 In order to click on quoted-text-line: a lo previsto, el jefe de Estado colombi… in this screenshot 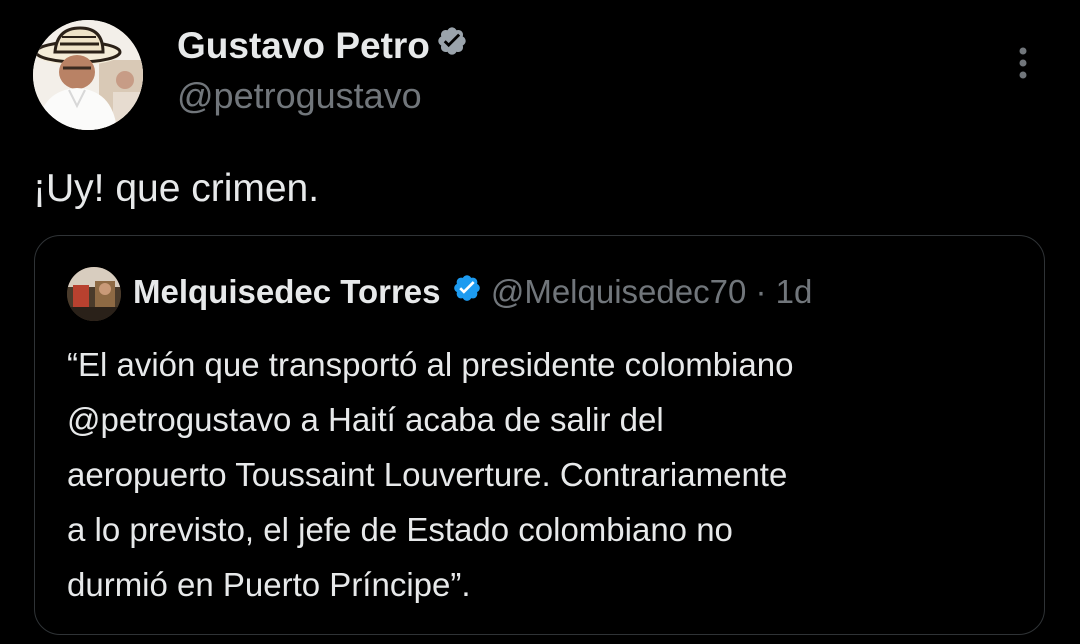, I will do `click(400, 529)`.